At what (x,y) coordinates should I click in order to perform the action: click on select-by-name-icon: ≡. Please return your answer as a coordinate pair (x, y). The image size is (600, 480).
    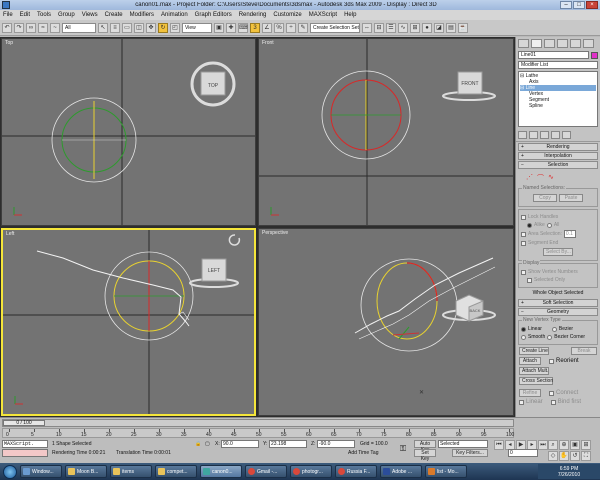
    Looking at the image, I should click on (115, 27).